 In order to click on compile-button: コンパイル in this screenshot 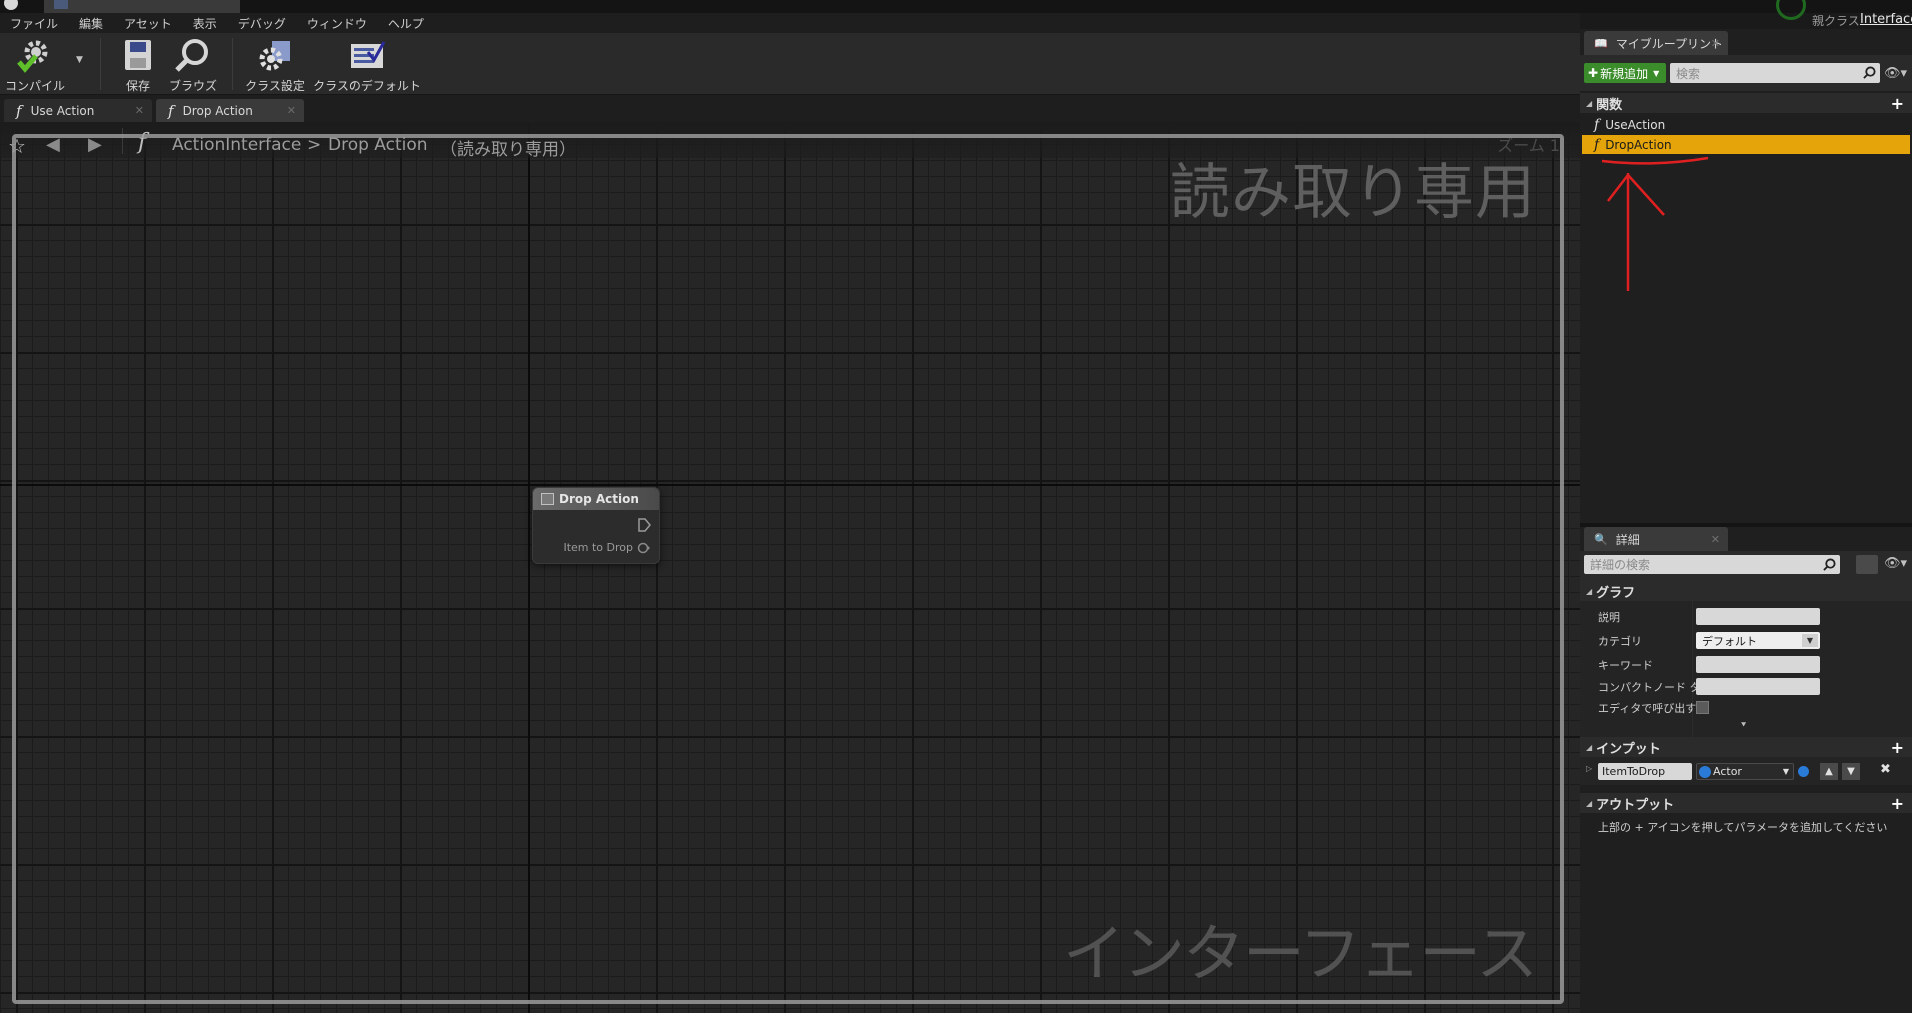, I will do `click(35, 64)`.